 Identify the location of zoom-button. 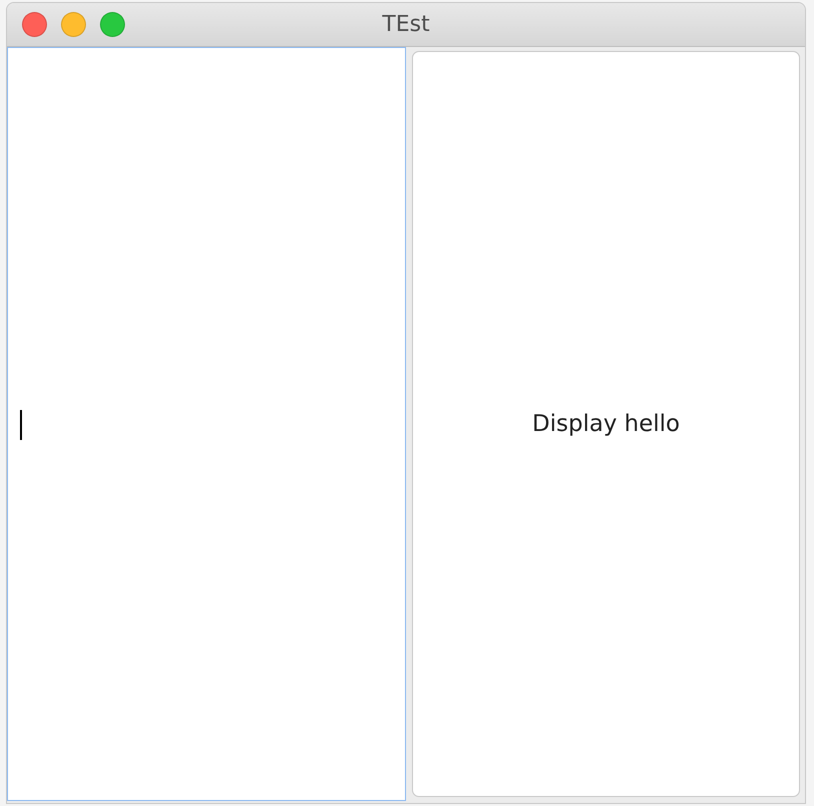
(112, 24).